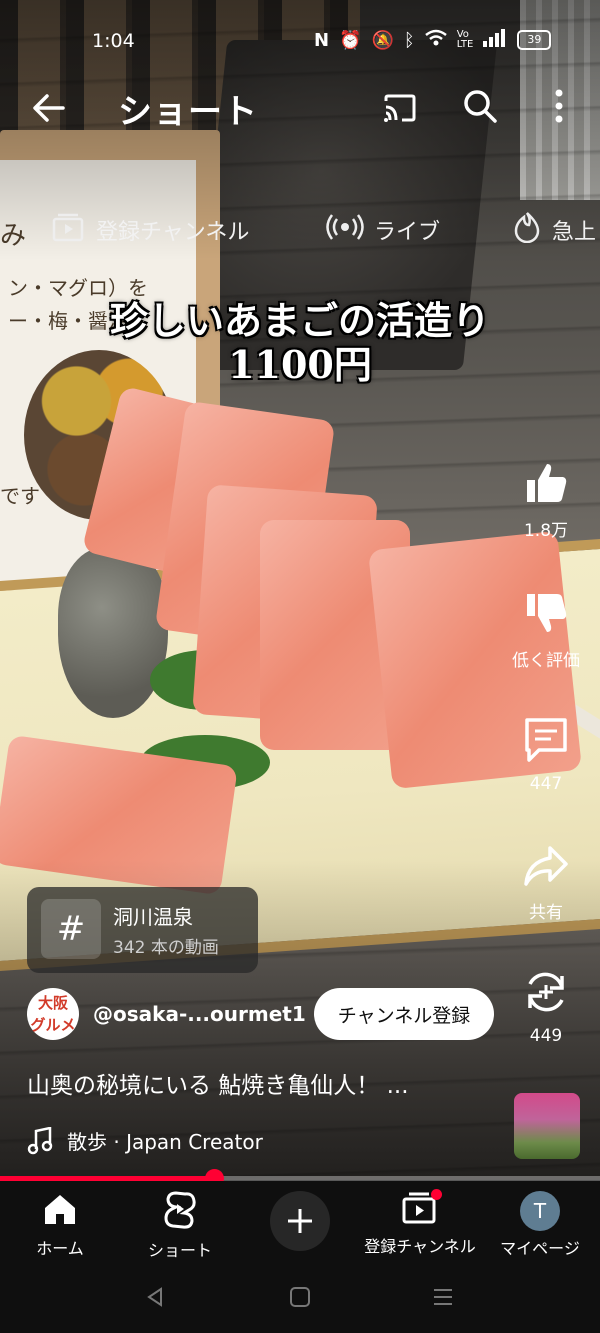 This screenshot has width=600, height=1333. What do you see at coordinates (546, 740) in the screenshot?
I see `comment-icon` at bounding box center [546, 740].